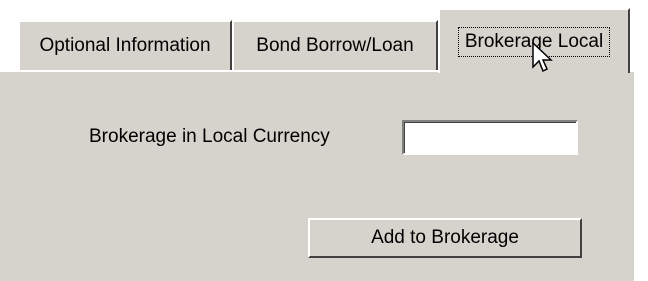 The image size is (648, 281). I want to click on brokerage-field-label: Brokerage in Local Currency, so click(209, 136).